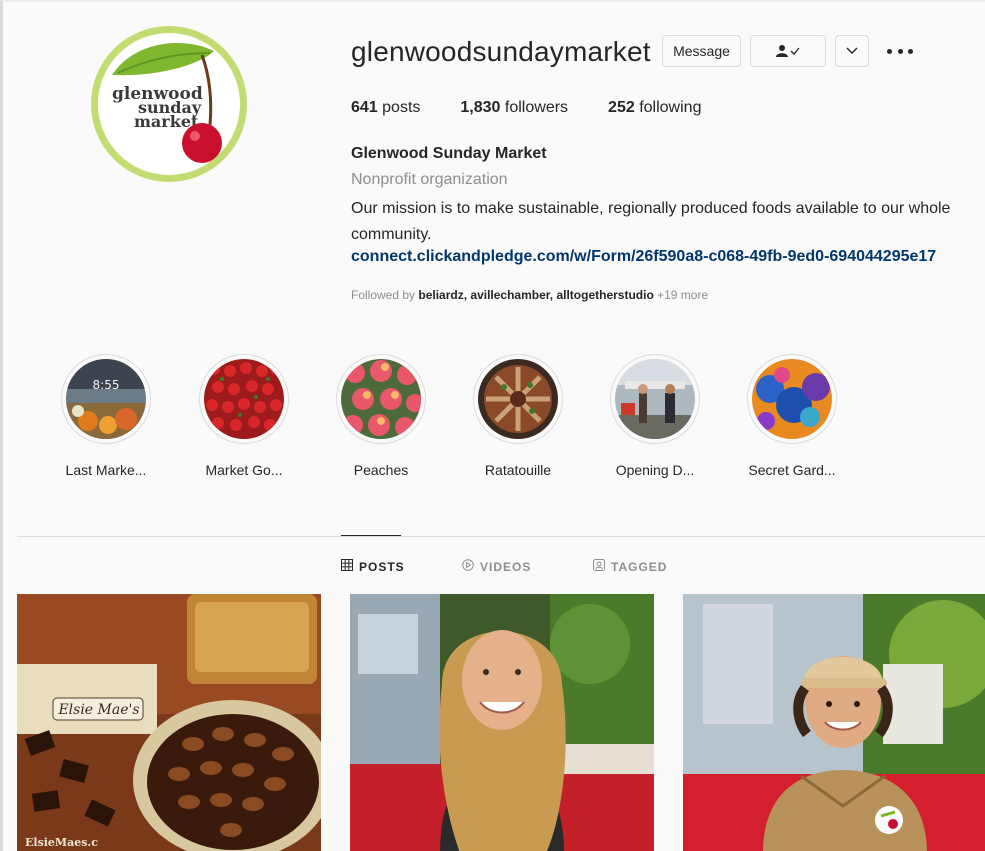 The height and width of the screenshot is (851, 985). What do you see at coordinates (385, 295) in the screenshot?
I see `followed-by-prefix: Followed by` at bounding box center [385, 295].